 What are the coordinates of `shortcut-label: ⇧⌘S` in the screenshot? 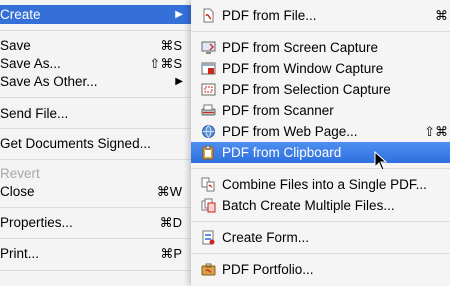 It's located at (165, 63).